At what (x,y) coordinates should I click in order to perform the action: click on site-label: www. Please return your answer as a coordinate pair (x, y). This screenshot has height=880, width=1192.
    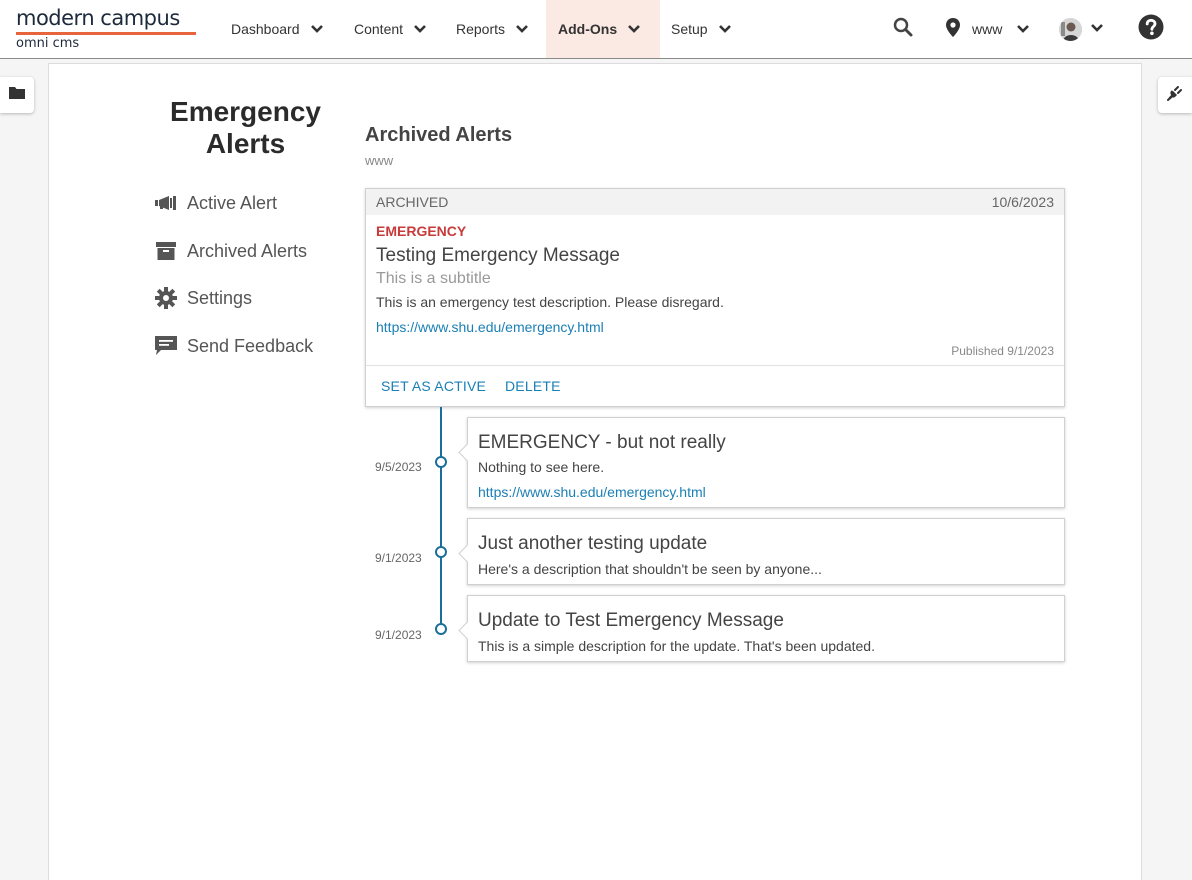
    Looking at the image, I should click on (987, 29).